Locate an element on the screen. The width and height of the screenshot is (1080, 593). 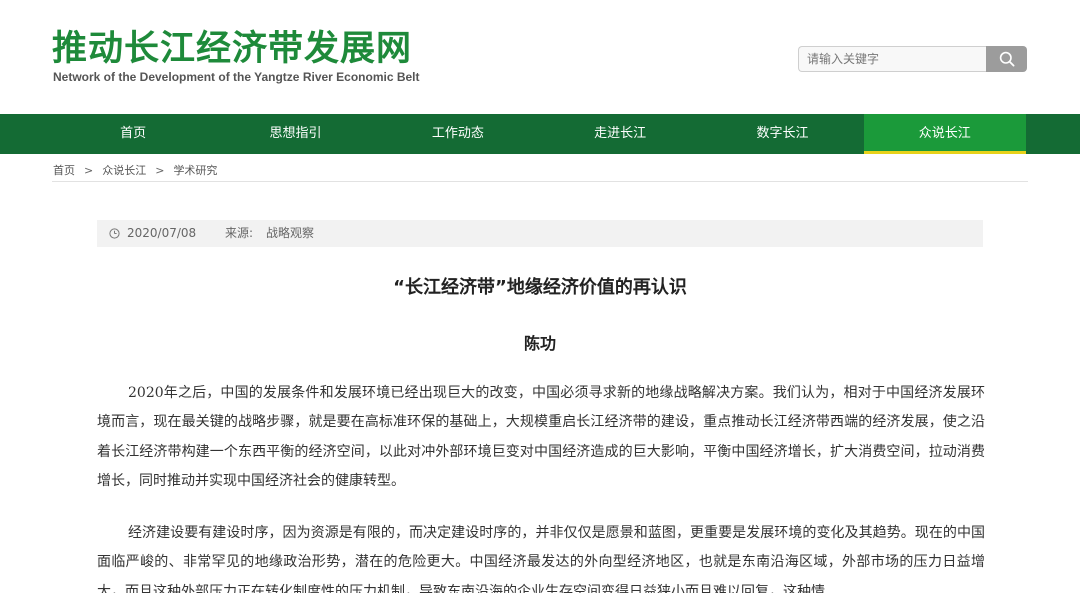
article-author: 陈功 is located at coordinates (539, 343).